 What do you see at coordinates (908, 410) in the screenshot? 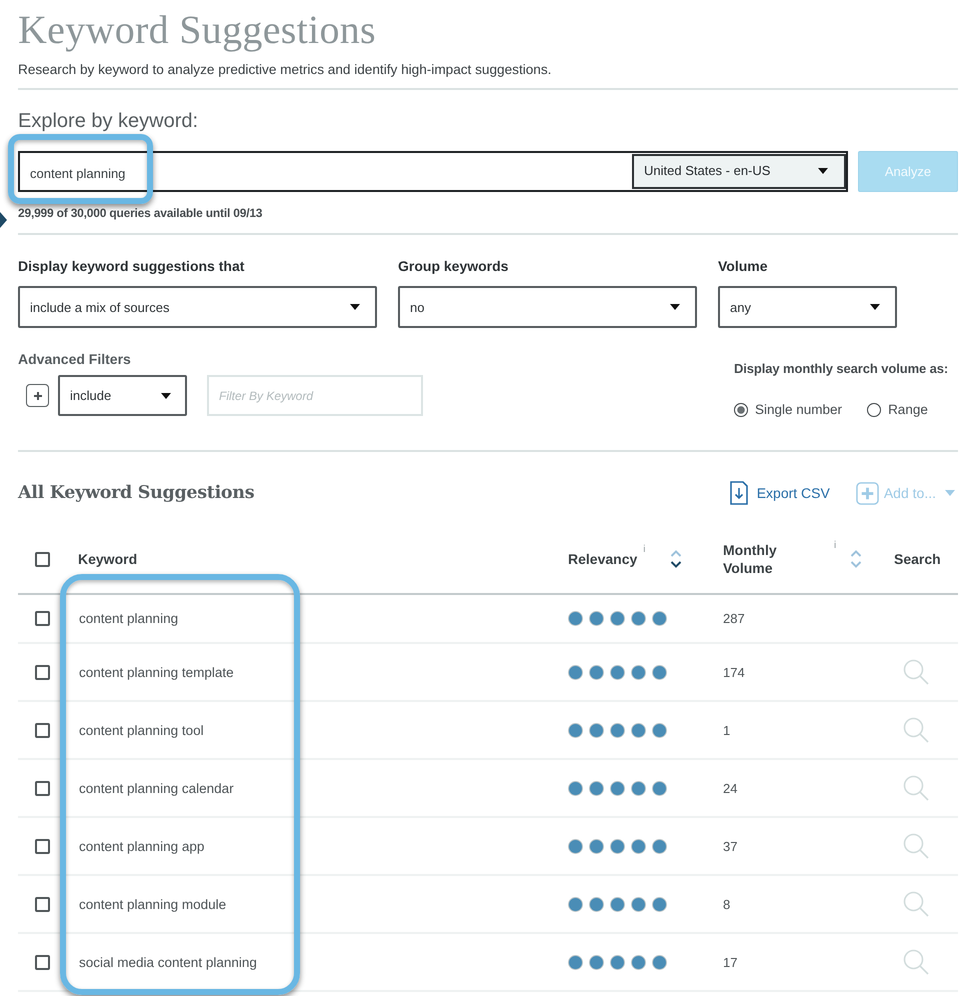
I see `radio-label: Range` at bounding box center [908, 410].